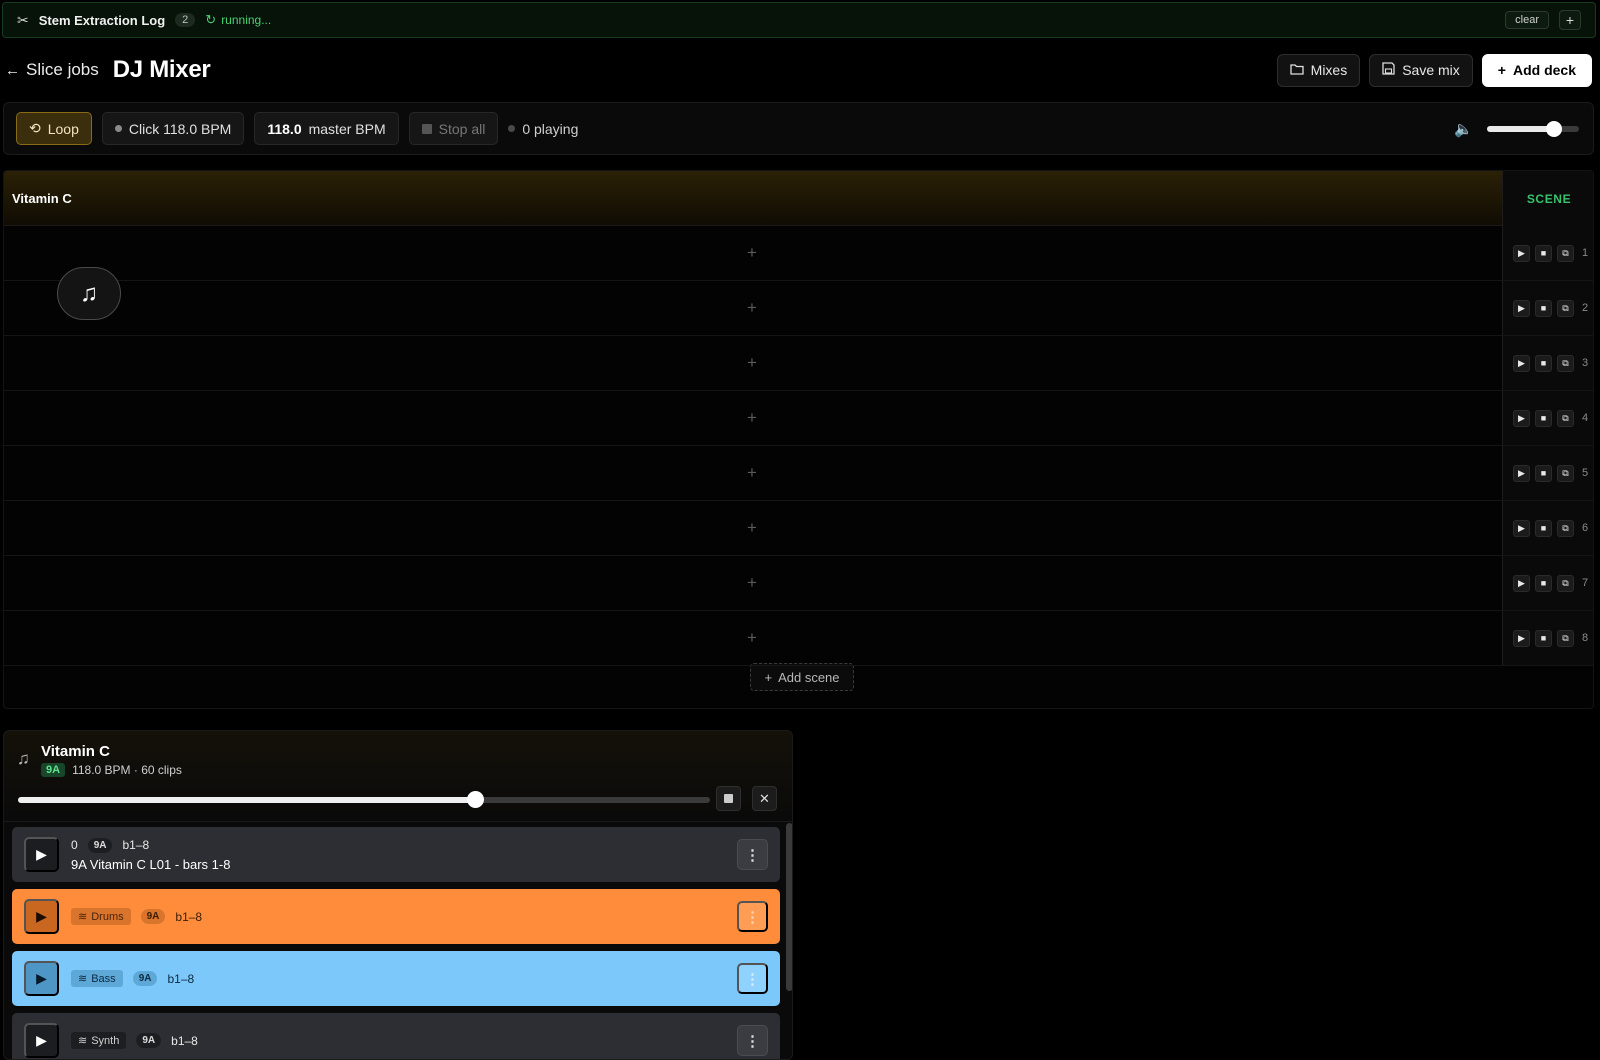 Image resolution: width=1600 pixels, height=1060 pixels. I want to click on deck-close-button: ✕, so click(764, 798).